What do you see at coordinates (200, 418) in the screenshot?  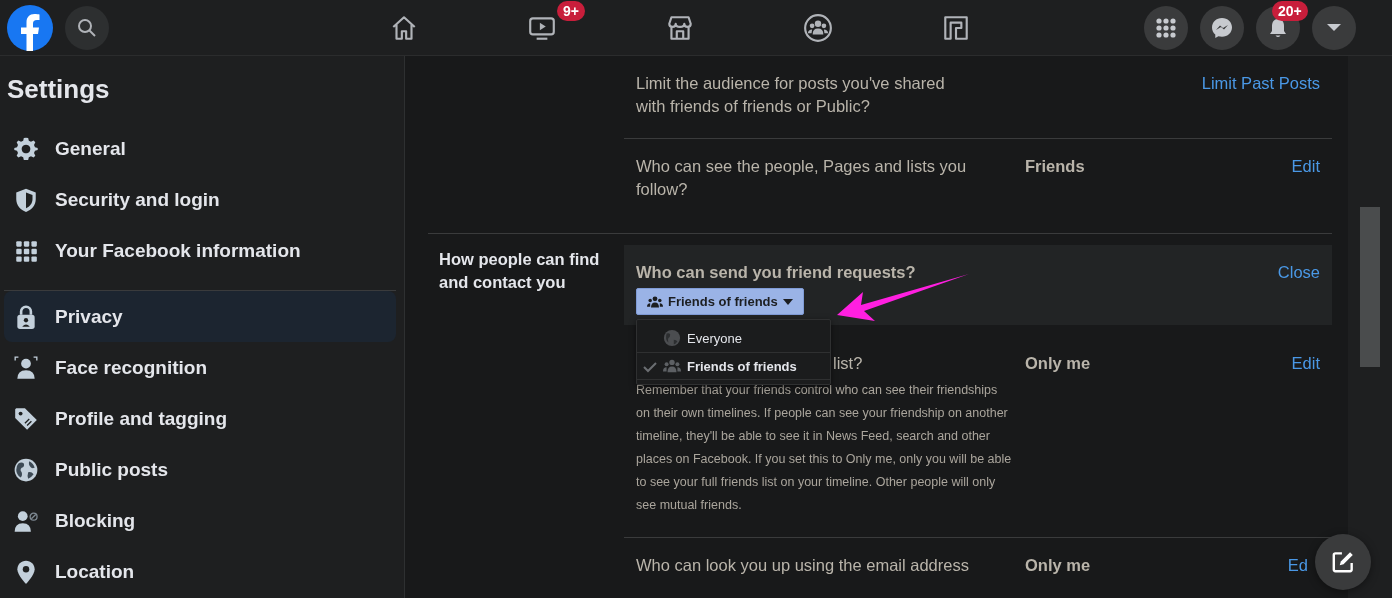 I see `sidebar-item: Profile and tagging` at bounding box center [200, 418].